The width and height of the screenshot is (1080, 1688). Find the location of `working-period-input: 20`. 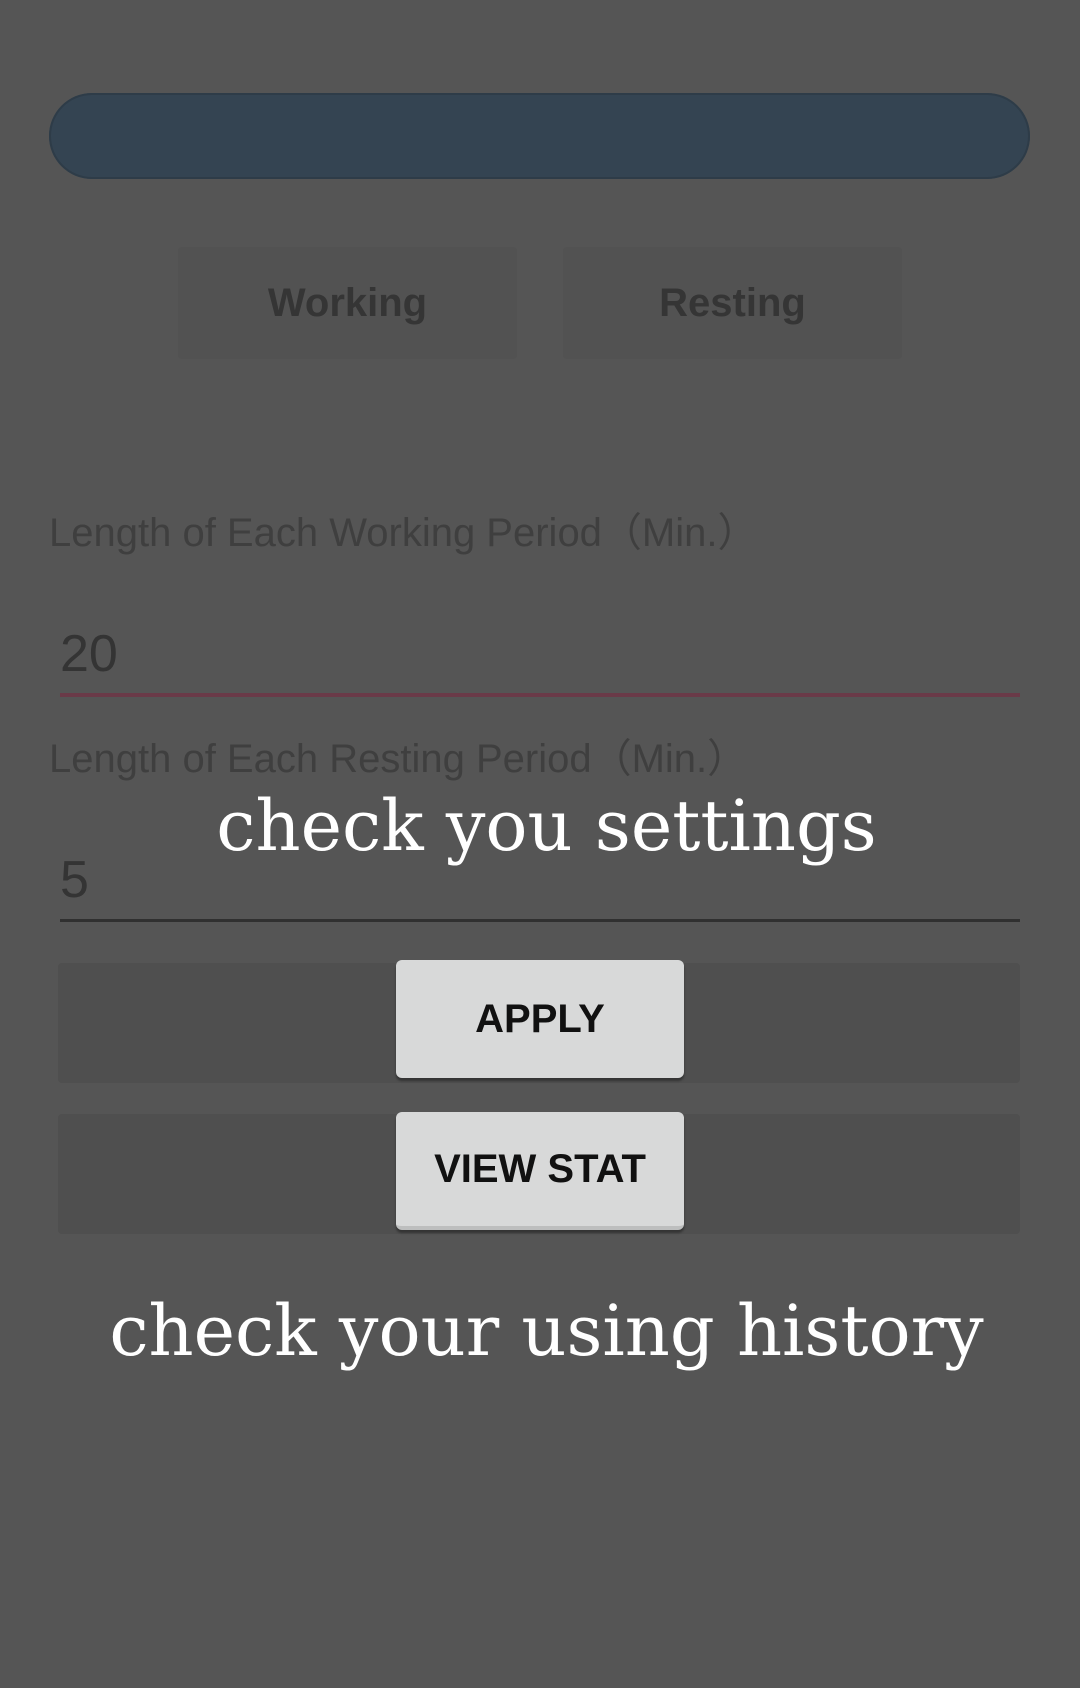

working-period-input: 20 is located at coordinates (89, 654).